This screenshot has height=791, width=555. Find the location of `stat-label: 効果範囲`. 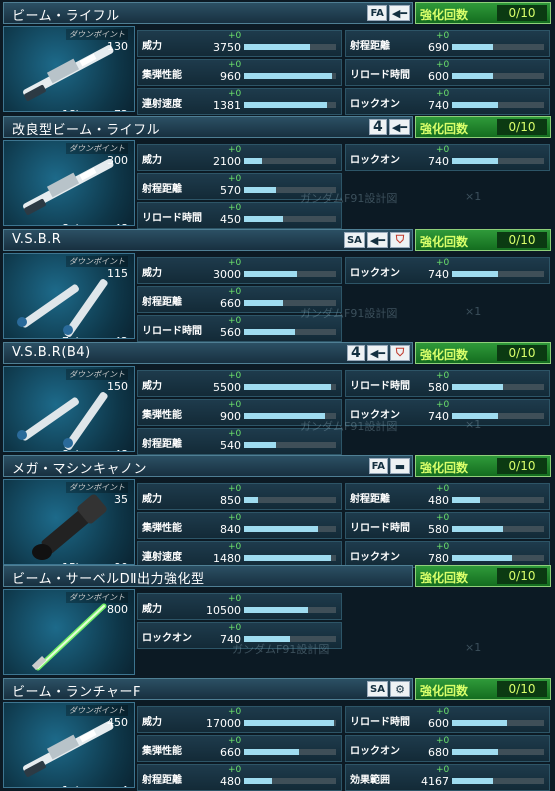

stat-label: 効果範囲 is located at coordinates (370, 780).